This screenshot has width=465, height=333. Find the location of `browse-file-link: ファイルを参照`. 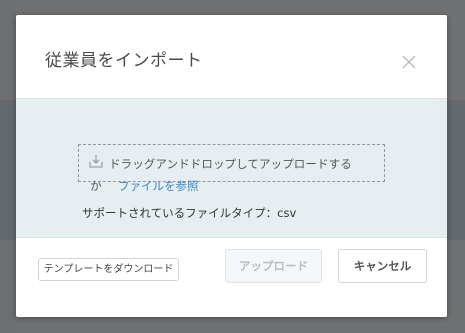

browse-file-link: ファイルを参照 is located at coordinates (158, 186).